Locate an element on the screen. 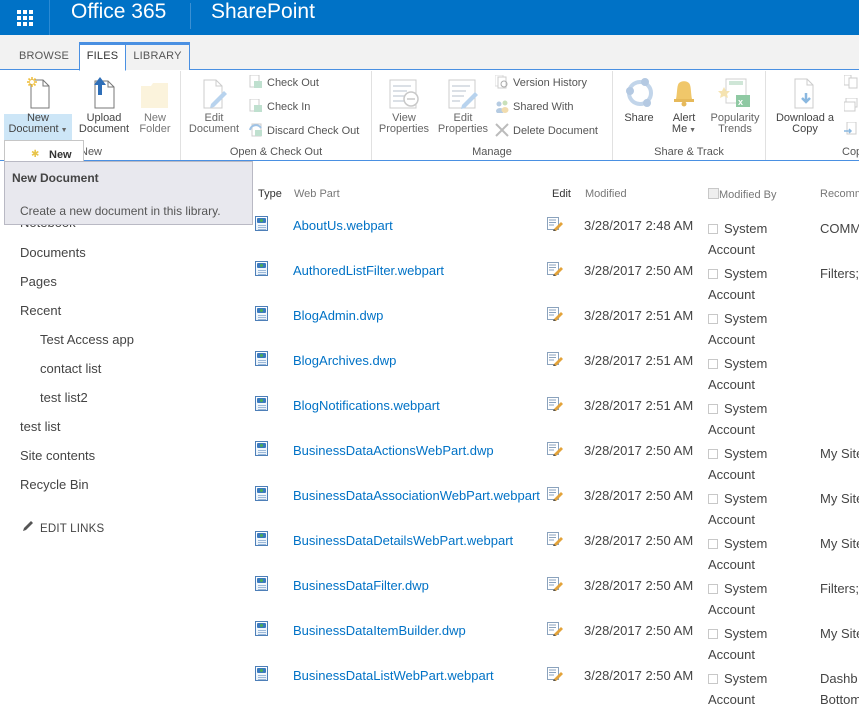 The image size is (859, 710). column-header-recommendation: Recomm is located at coordinates (839, 194).